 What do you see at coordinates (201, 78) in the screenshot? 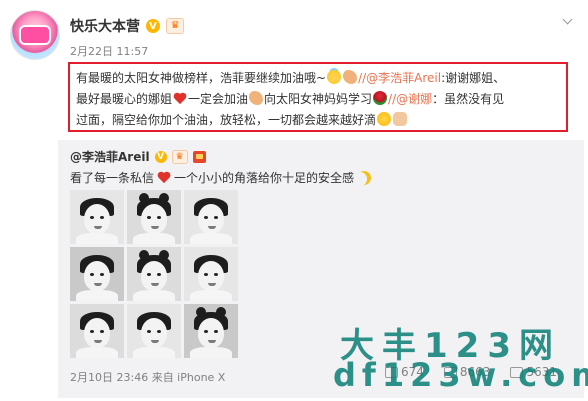
I see `post-text-1a: 有最暖的太阳女神做榜样，浩菲要继续加油哦~` at bounding box center [201, 78].